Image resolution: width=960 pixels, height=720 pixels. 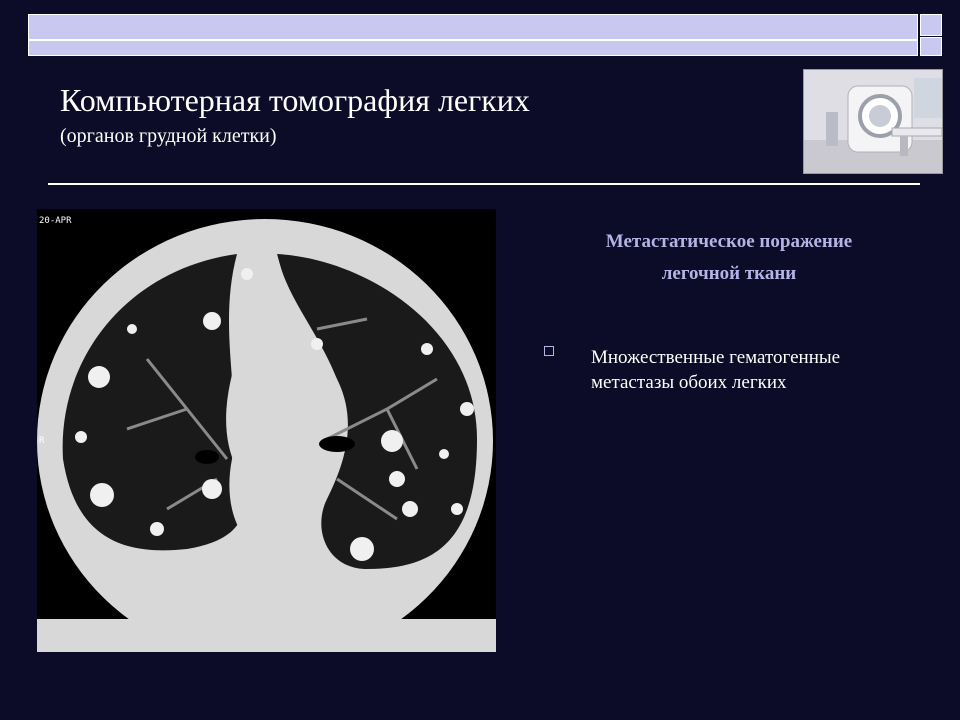 I want to click on corner-decoration, so click(x=931, y=25).